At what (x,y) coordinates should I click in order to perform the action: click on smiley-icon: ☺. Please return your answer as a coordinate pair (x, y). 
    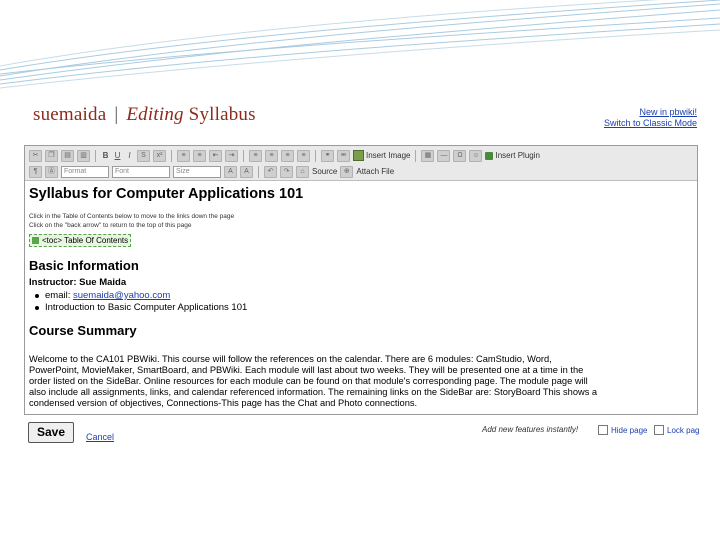
    Looking at the image, I should click on (476, 155).